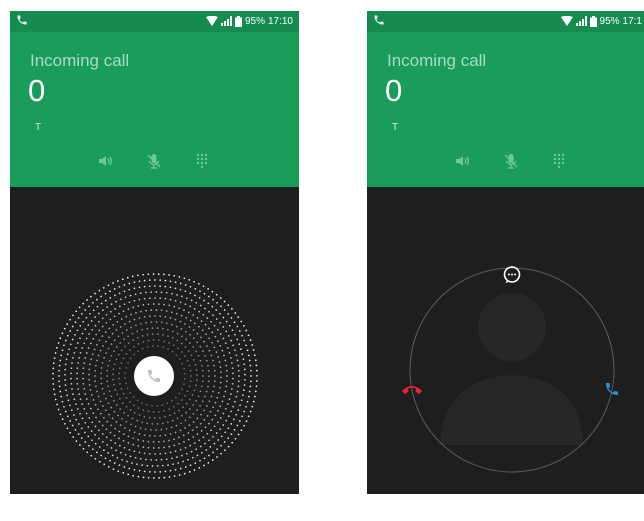  Describe the element at coordinates (512, 275) in the screenshot. I see `message-icon` at that location.